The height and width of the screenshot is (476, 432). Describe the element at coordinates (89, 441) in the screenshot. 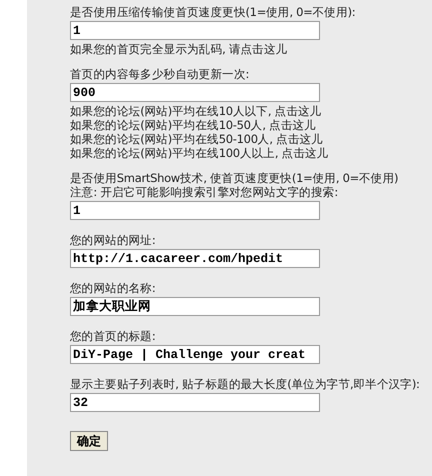

I see `submit-button: 确定` at that location.